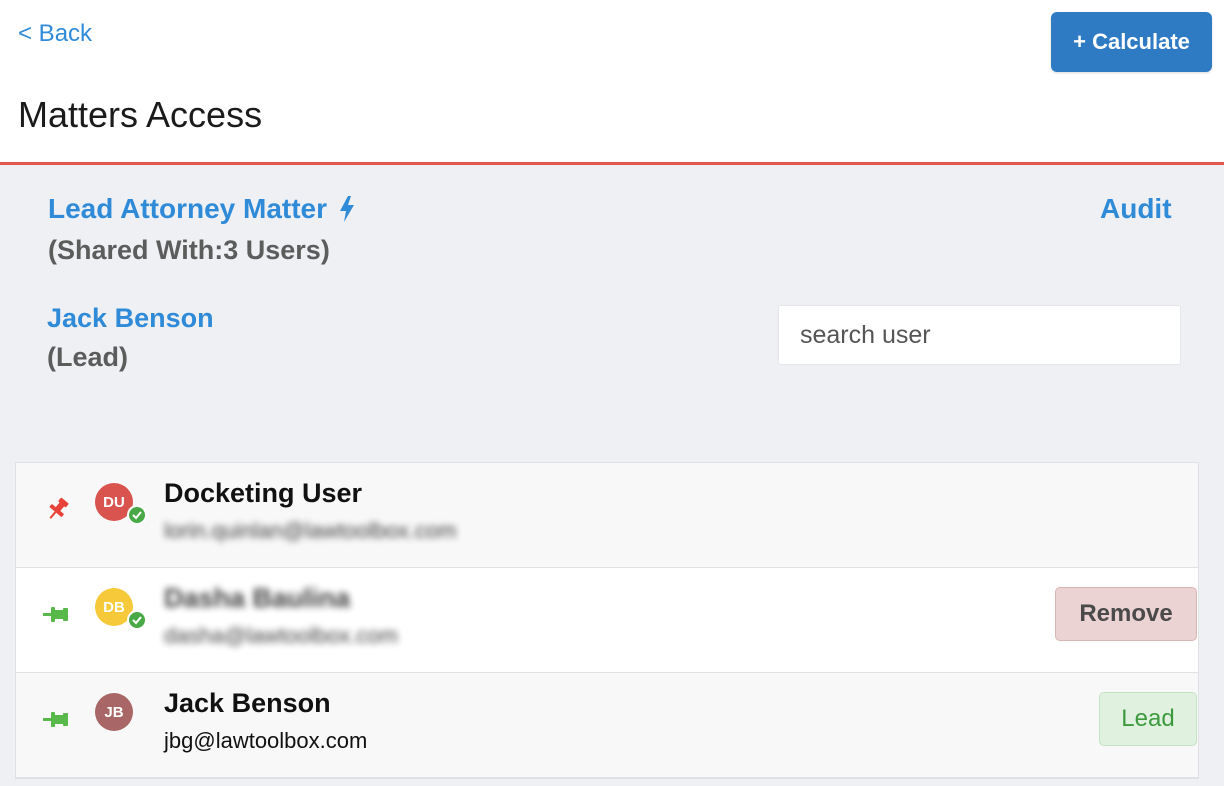 The width and height of the screenshot is (1224, 786). Describe the element at coordinates (1126, 614) in the screenshot. I see `remove-user-button: Remove` at that location.